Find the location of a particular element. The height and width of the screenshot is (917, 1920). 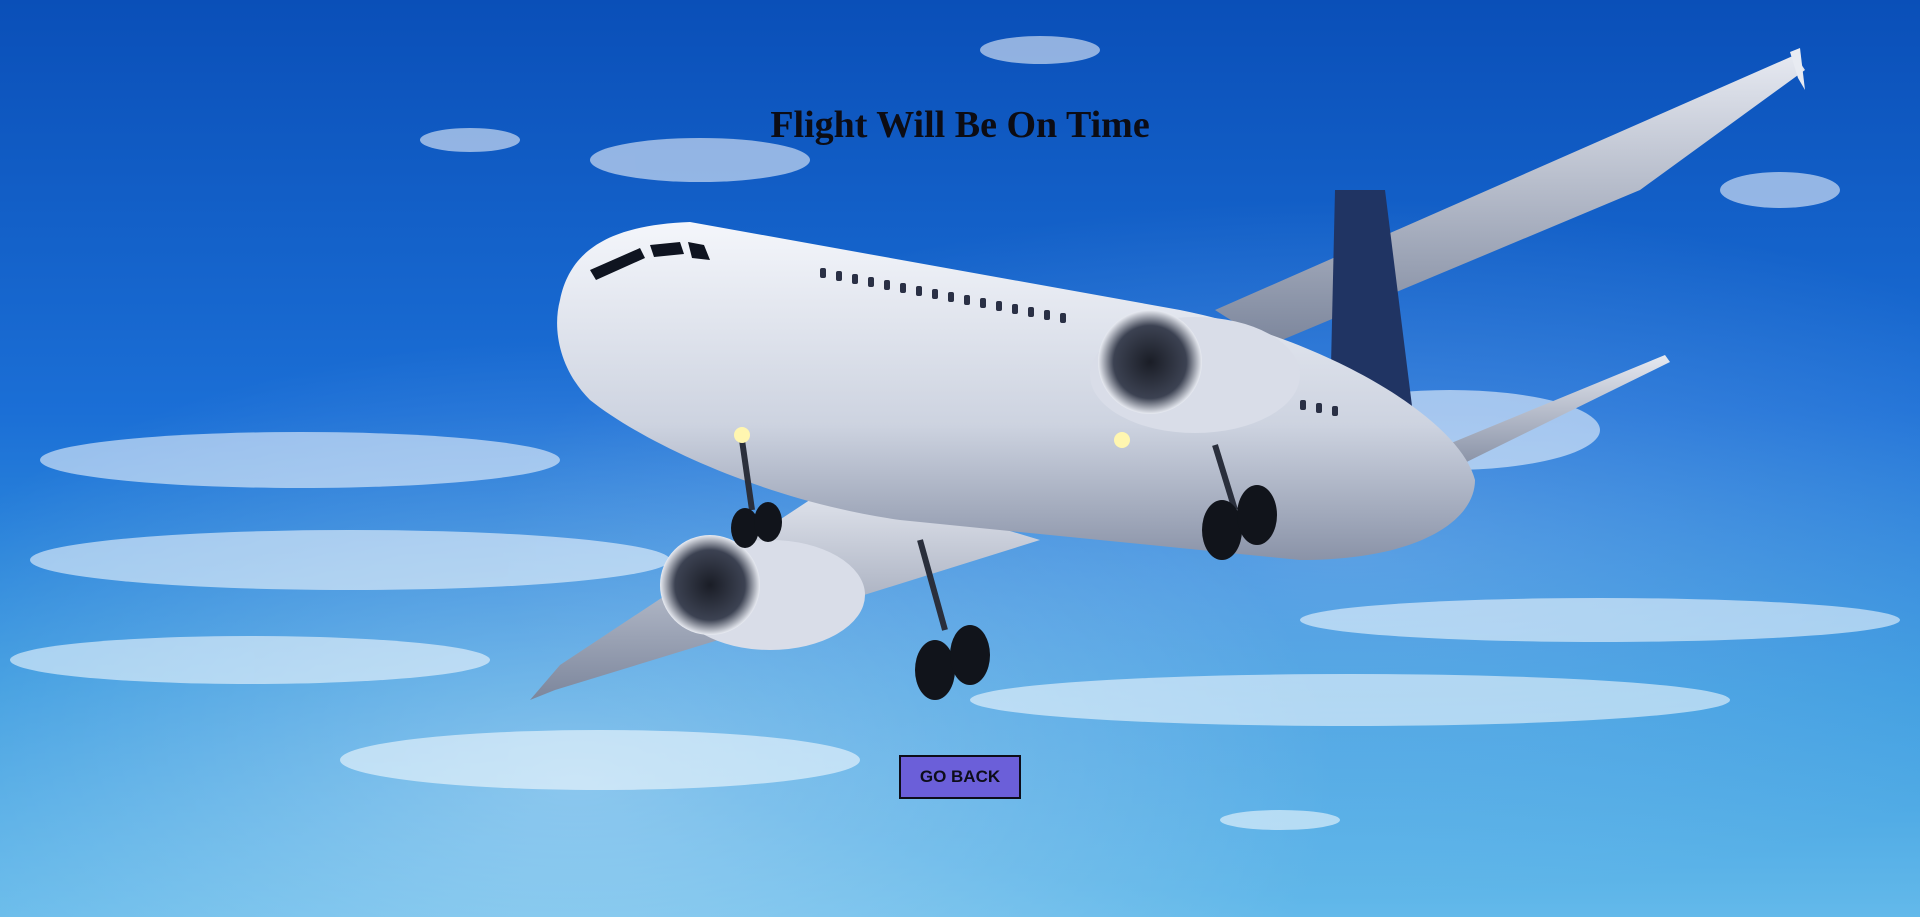

go-back-button: GO BACK is located at coordinates (960, 777).